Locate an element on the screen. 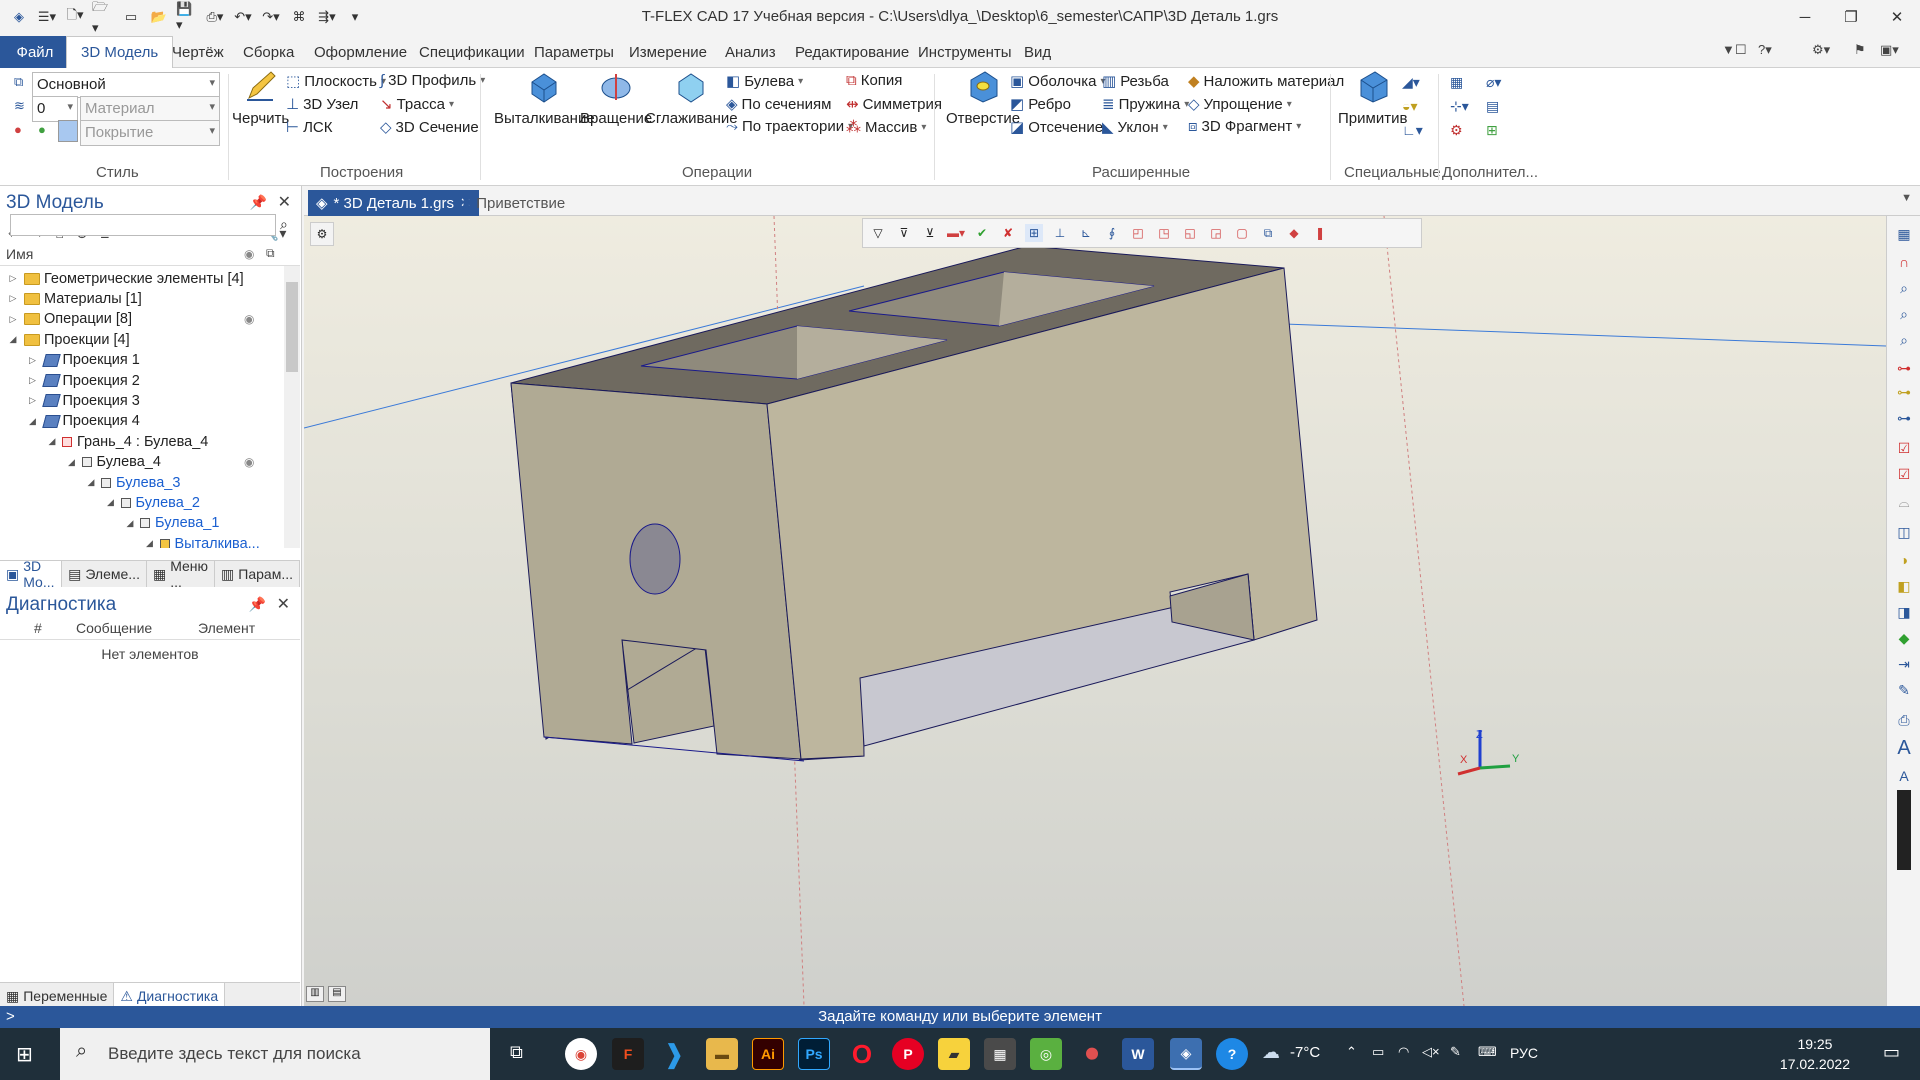 This screenshot has height=1080, width=1920. select-groups-icon: ⧉ is located at coordinates (1268, 233).